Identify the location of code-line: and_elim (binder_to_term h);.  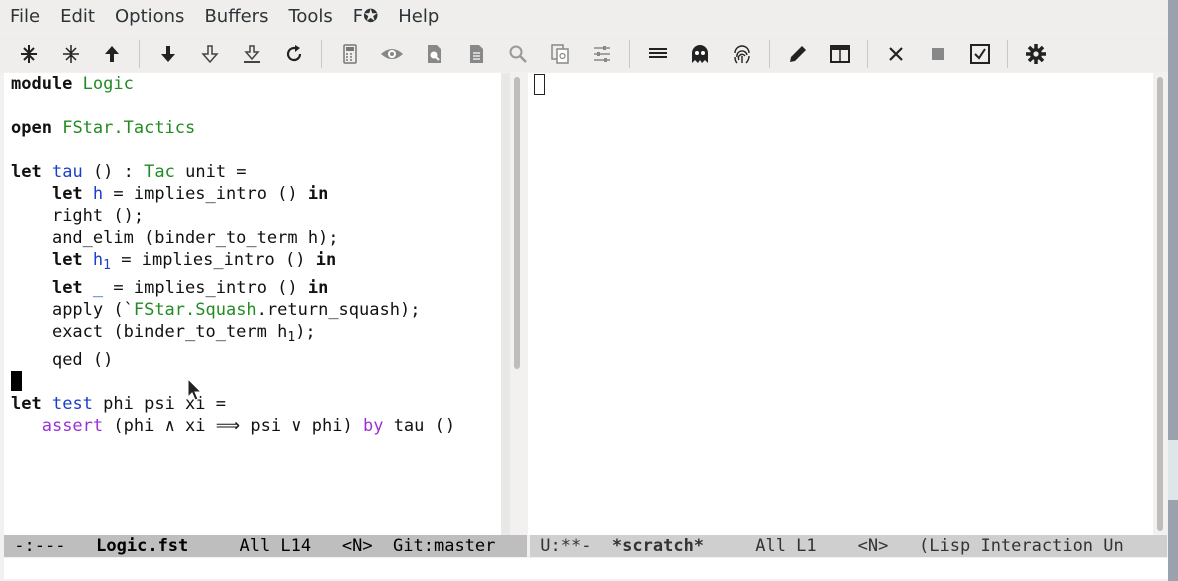
(195, 238).